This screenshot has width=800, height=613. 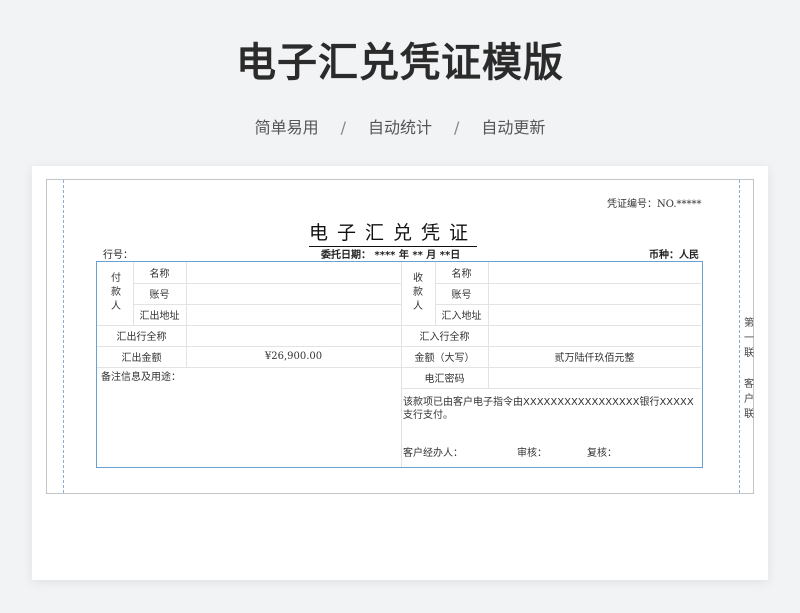 I want to click on payer-address-label: 汇出地址, so click(x=159, y=316).